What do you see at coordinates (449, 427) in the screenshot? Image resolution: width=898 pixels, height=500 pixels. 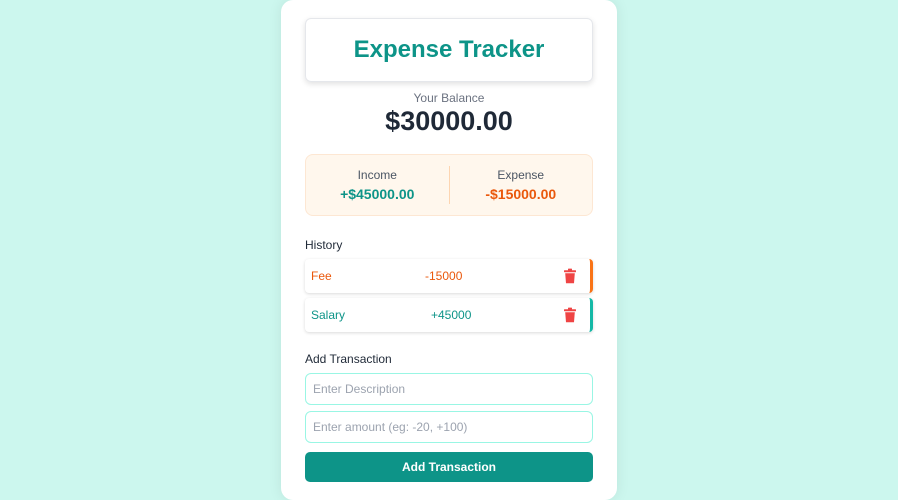 I see `amount-input` at bounding box center [449, 427].